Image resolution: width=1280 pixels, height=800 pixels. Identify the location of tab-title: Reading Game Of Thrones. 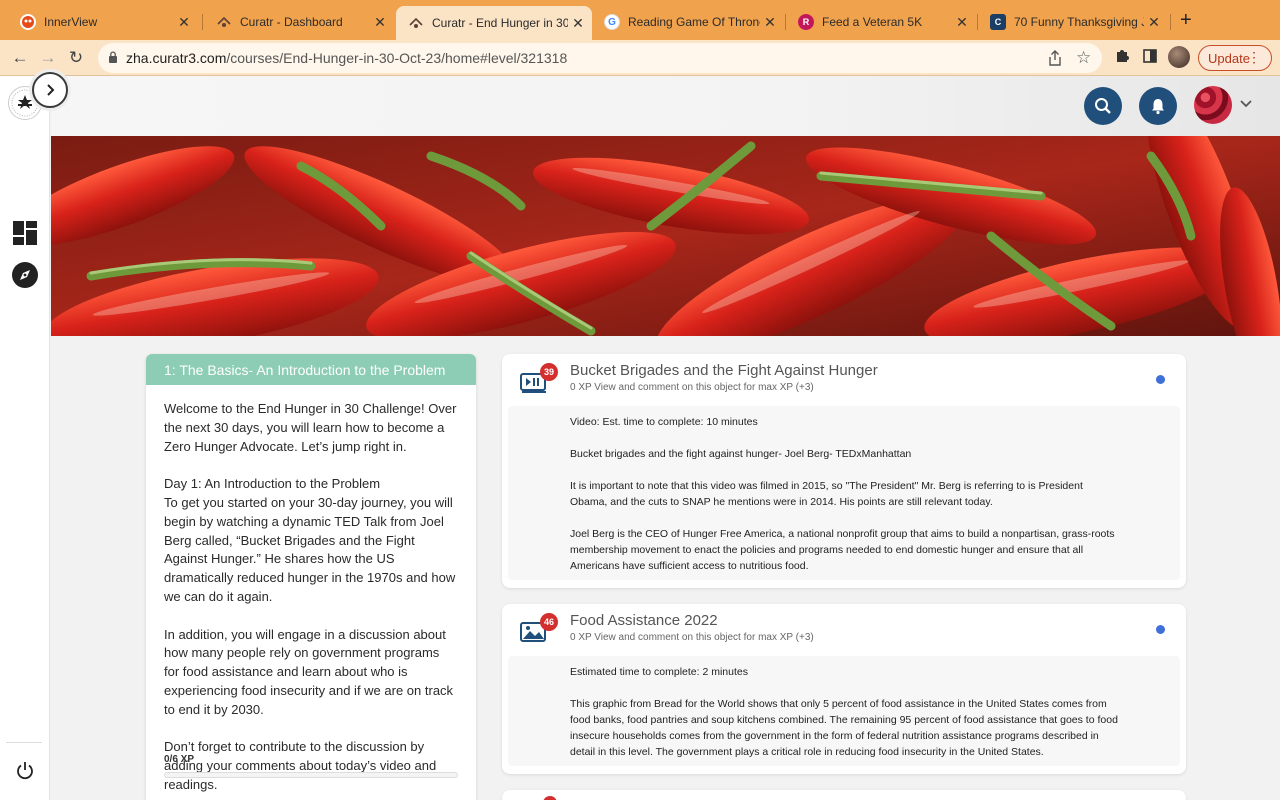
(694, 22).